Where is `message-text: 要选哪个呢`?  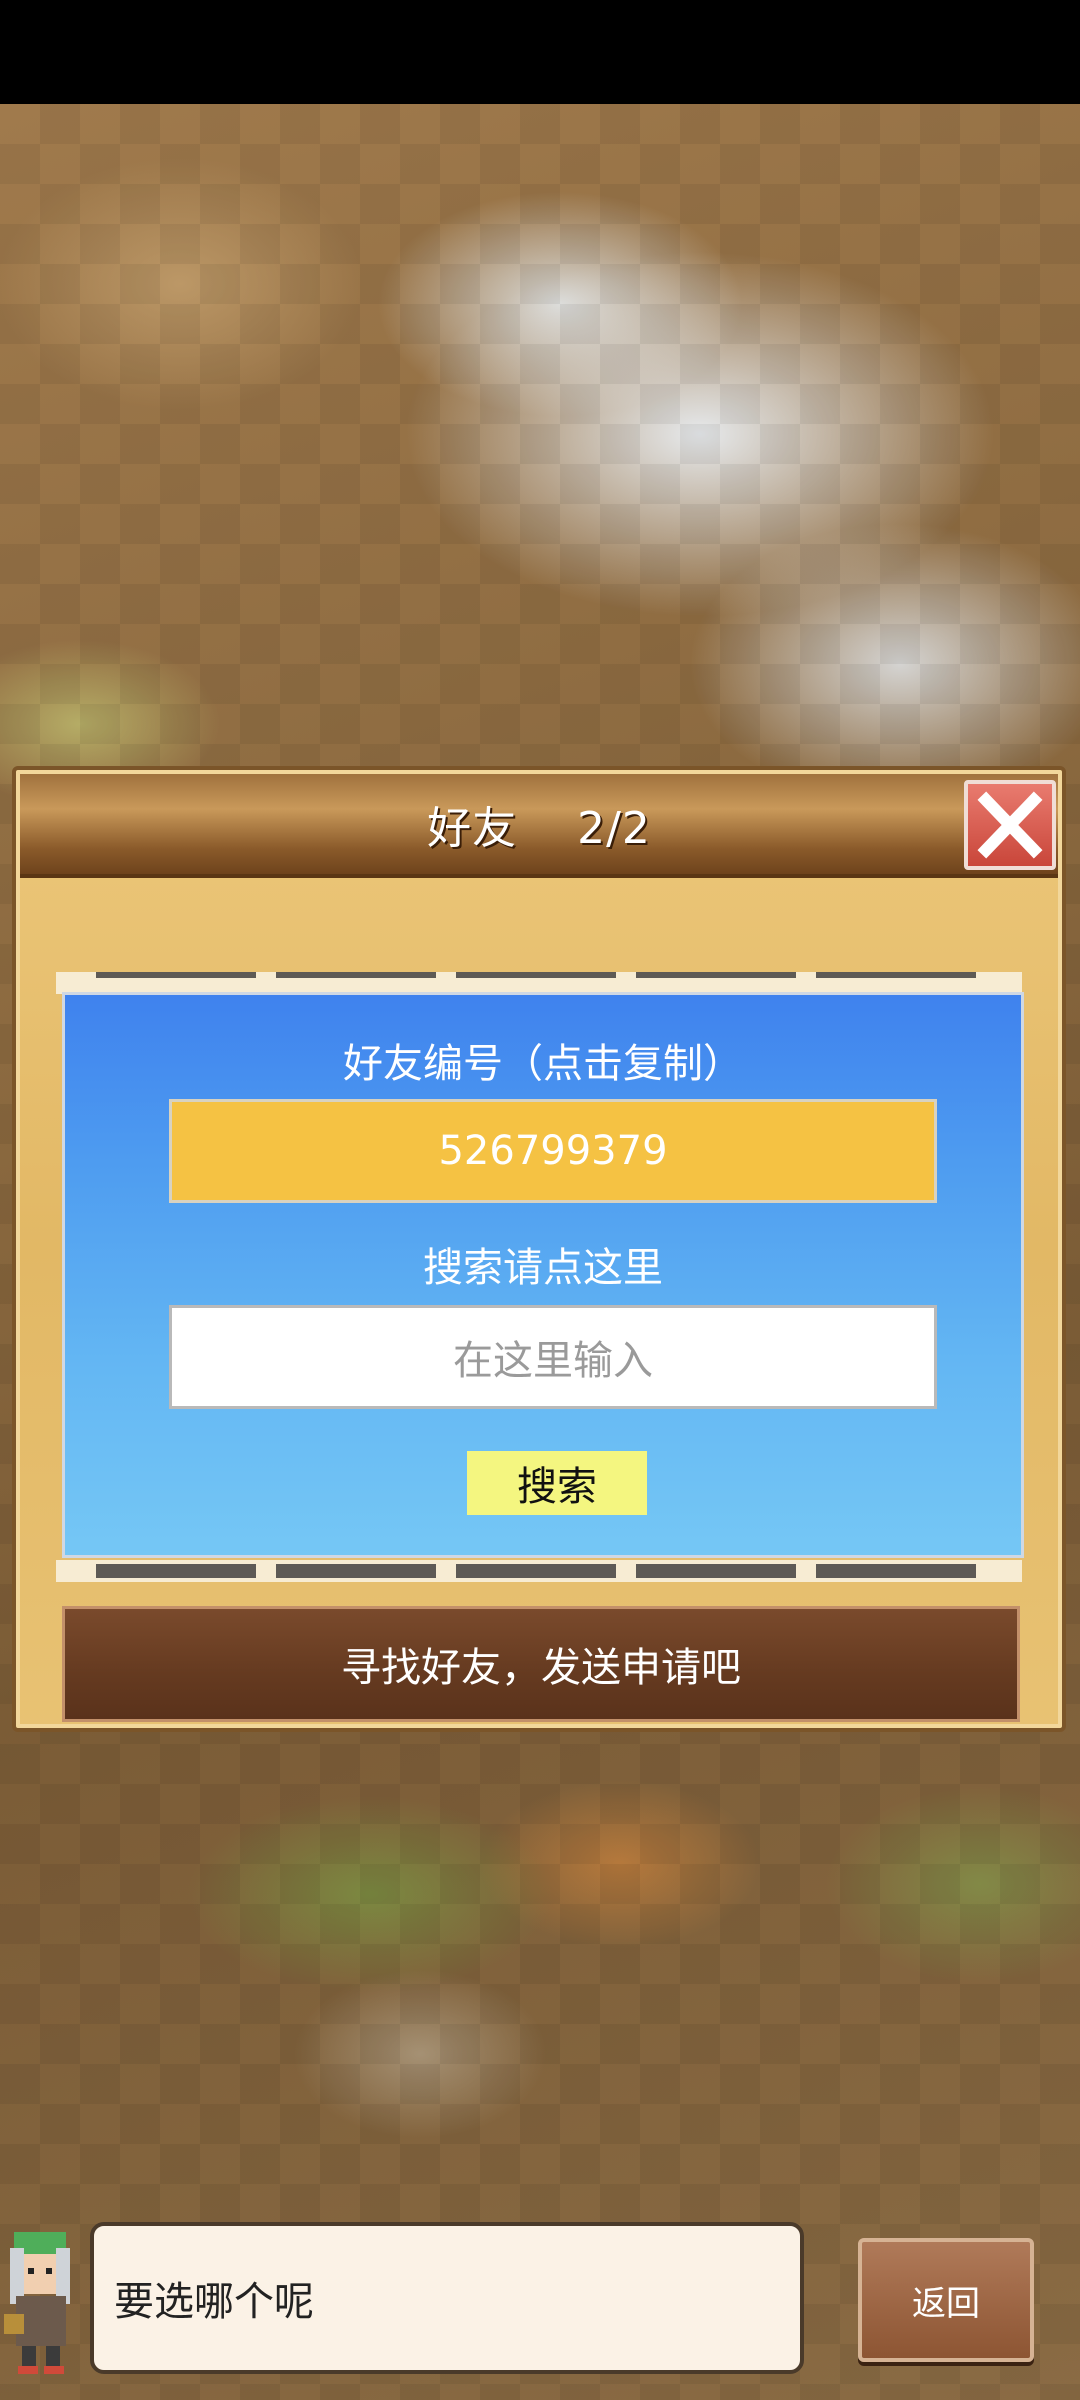 message-text: 要选哪个呢 is located at coordinates (214, 2302).